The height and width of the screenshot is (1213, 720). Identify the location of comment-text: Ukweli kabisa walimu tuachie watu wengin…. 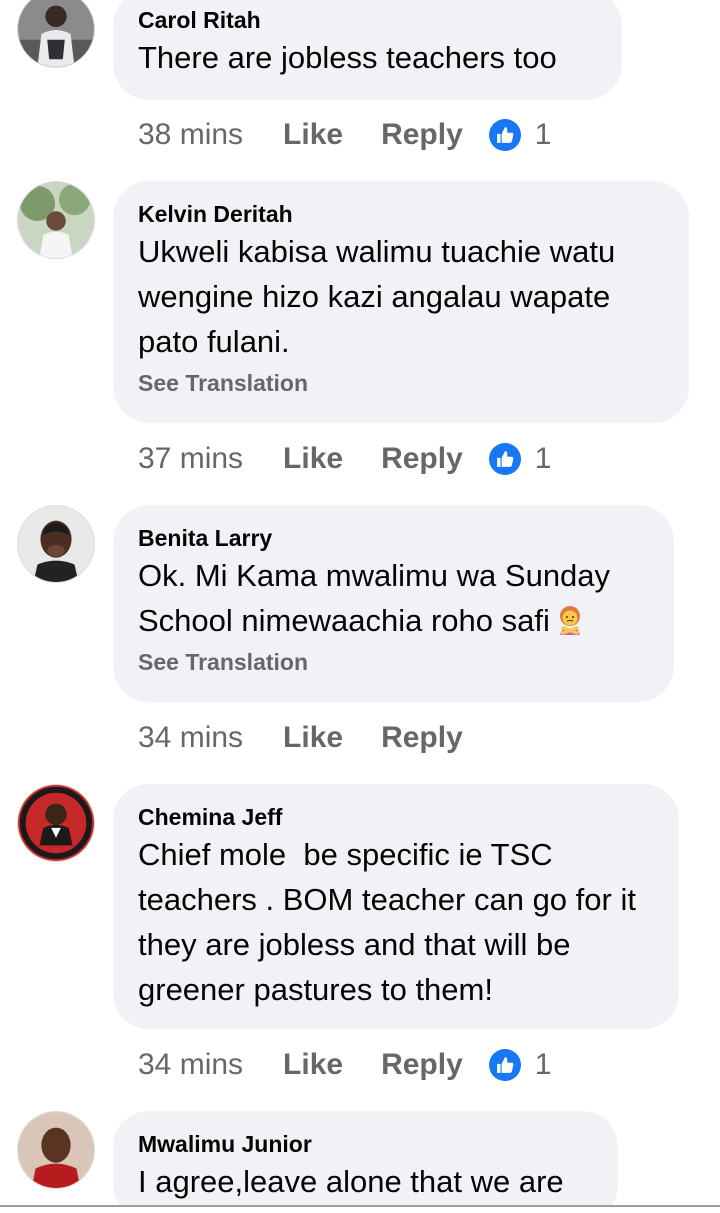
(377, 296).